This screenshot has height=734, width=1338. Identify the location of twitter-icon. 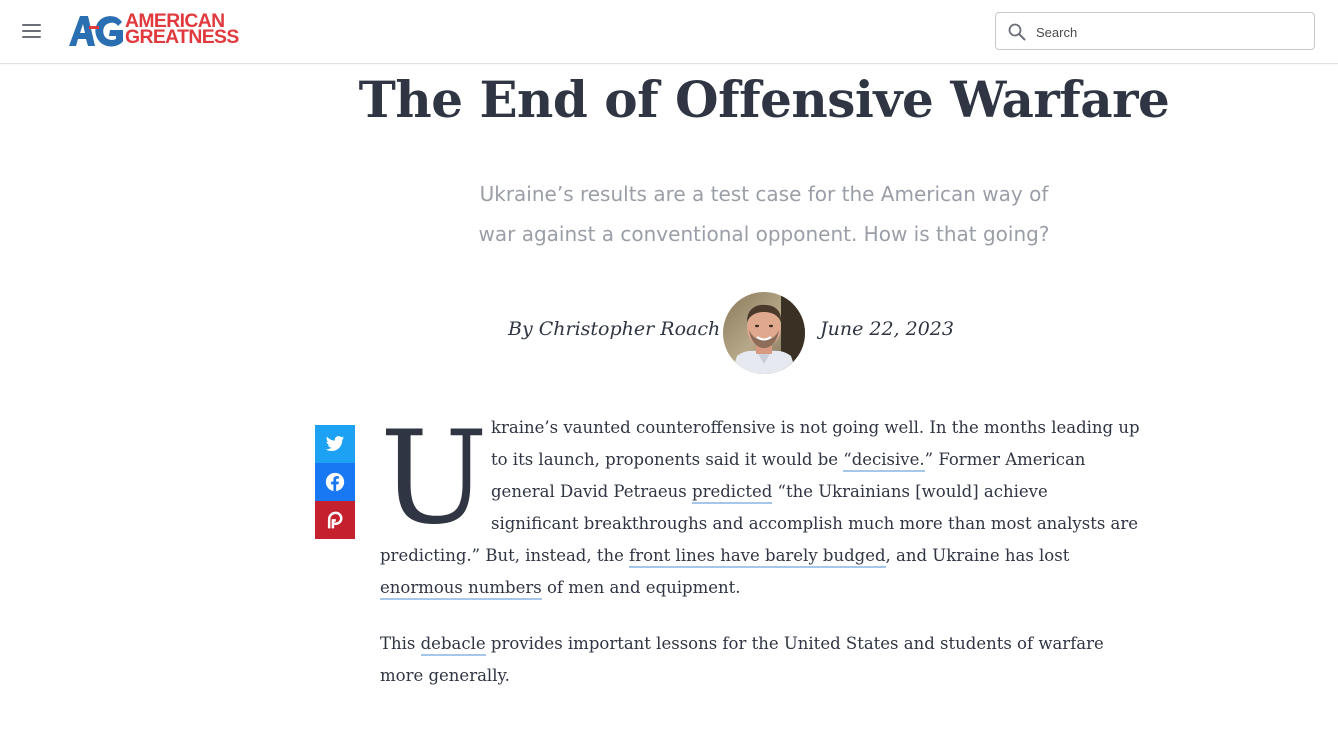
(335, 443).